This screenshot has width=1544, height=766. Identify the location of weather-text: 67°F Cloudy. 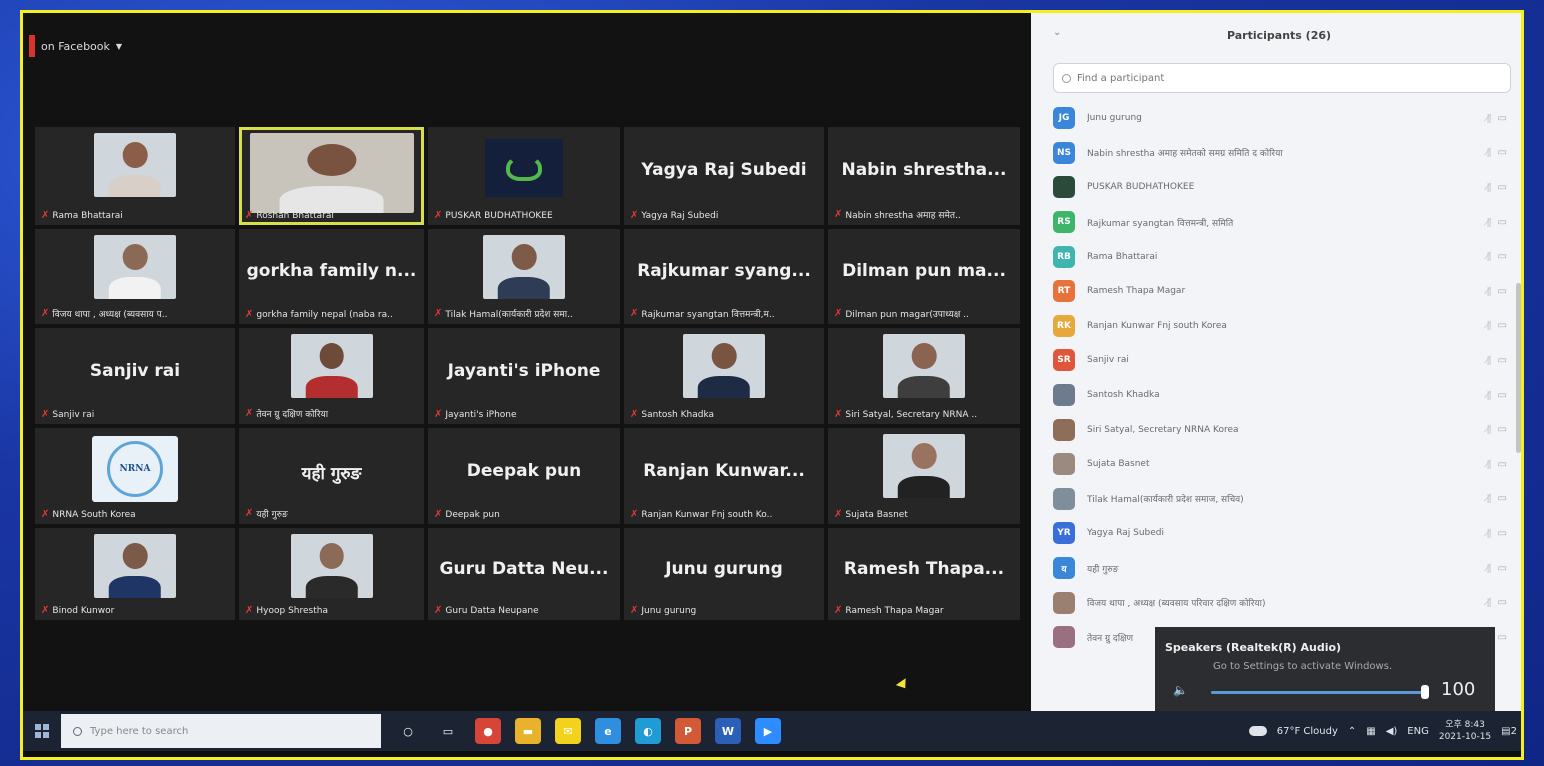
(1307, 731).